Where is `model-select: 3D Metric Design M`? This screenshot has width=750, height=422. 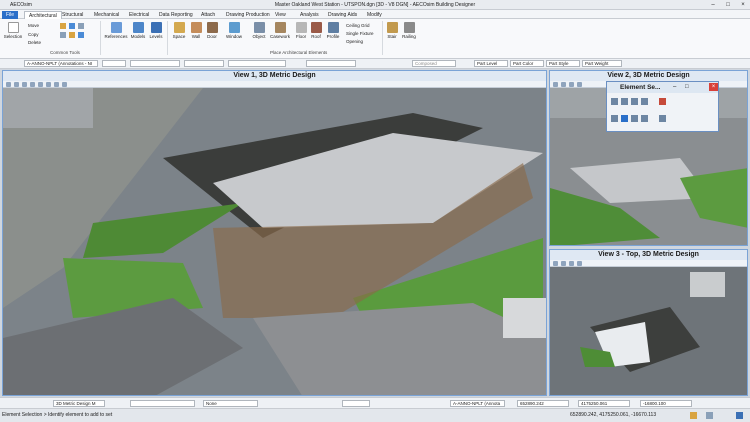
model-select: 3D Metric Design M is located at coordinates (79, 403).